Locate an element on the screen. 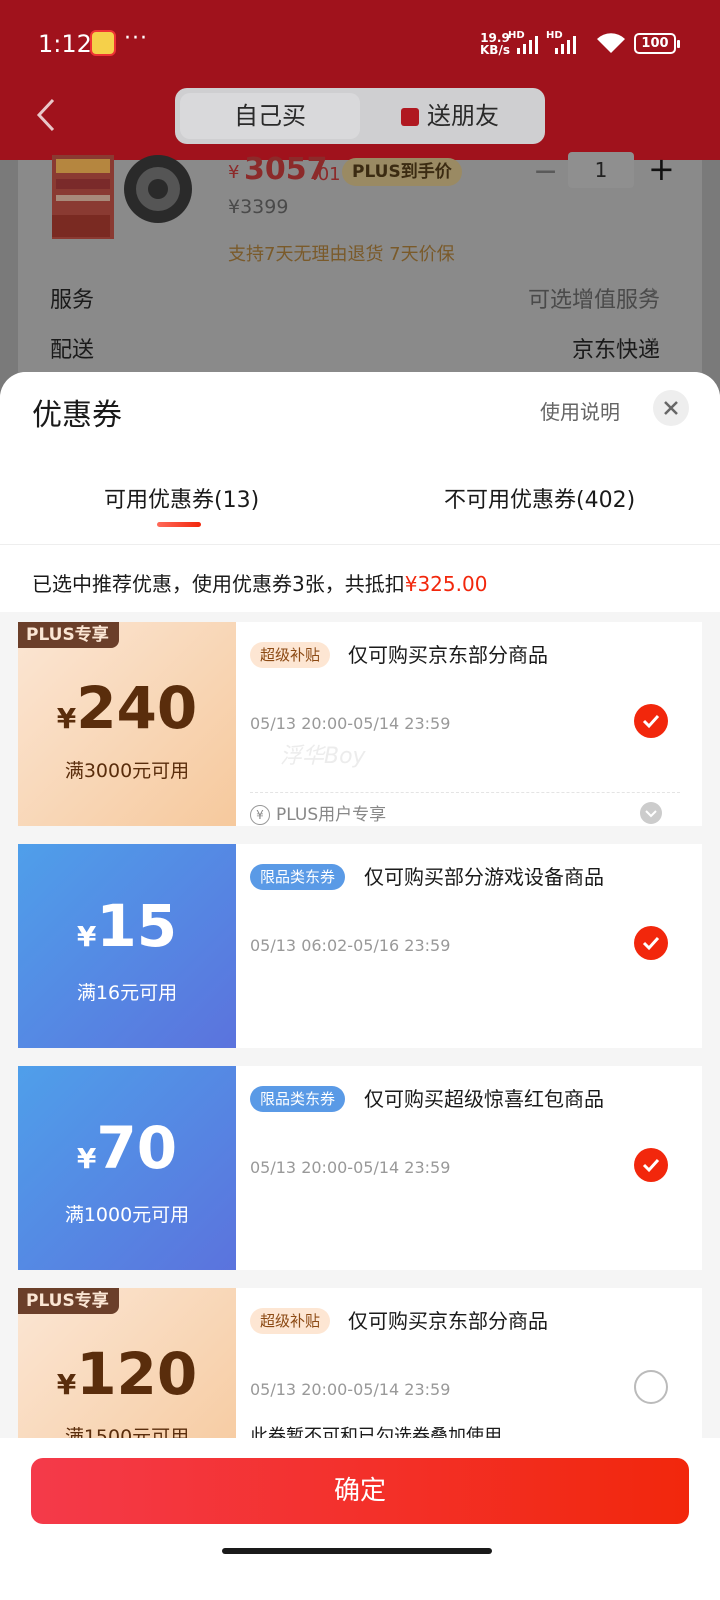  coupon-unselected-check is located at coordinates (651, 1387).